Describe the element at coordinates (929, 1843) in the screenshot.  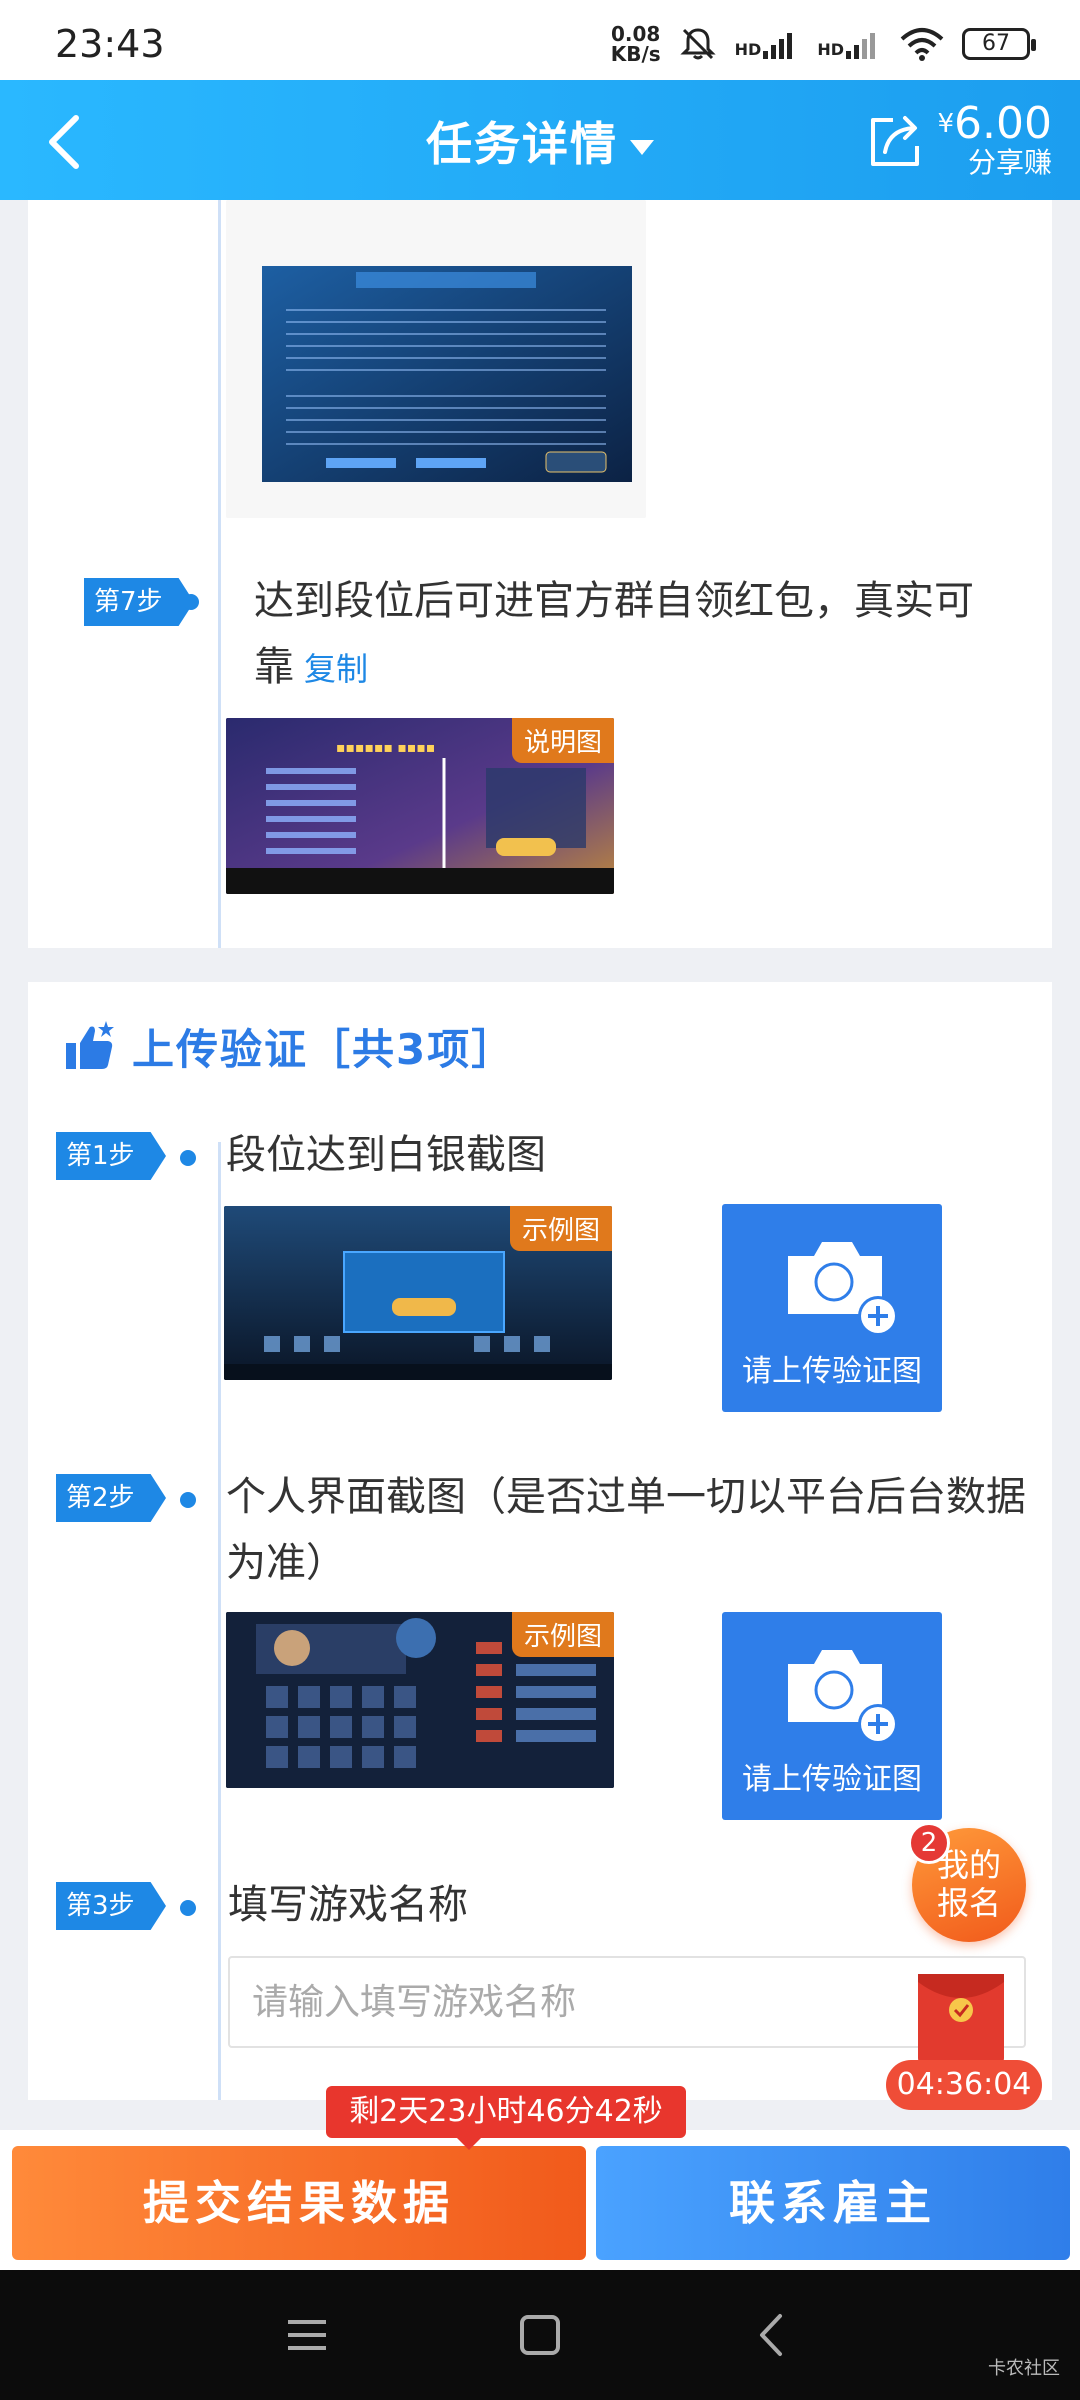
I see `signup-count-badge: 2` at that location.